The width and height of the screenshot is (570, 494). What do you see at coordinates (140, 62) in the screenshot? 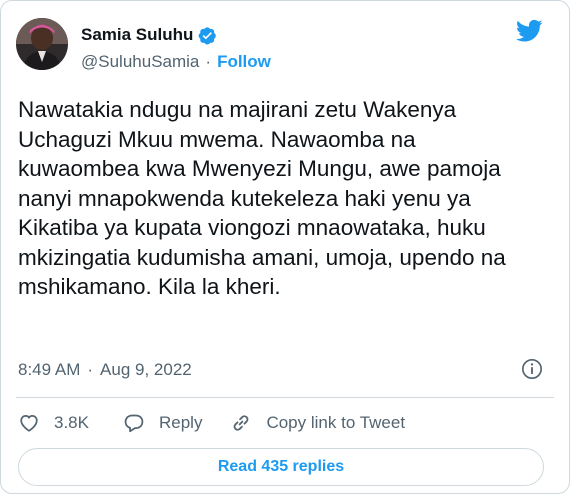
I see `author-handle: @SuluhuSamia` at bounding box center [140, 62].